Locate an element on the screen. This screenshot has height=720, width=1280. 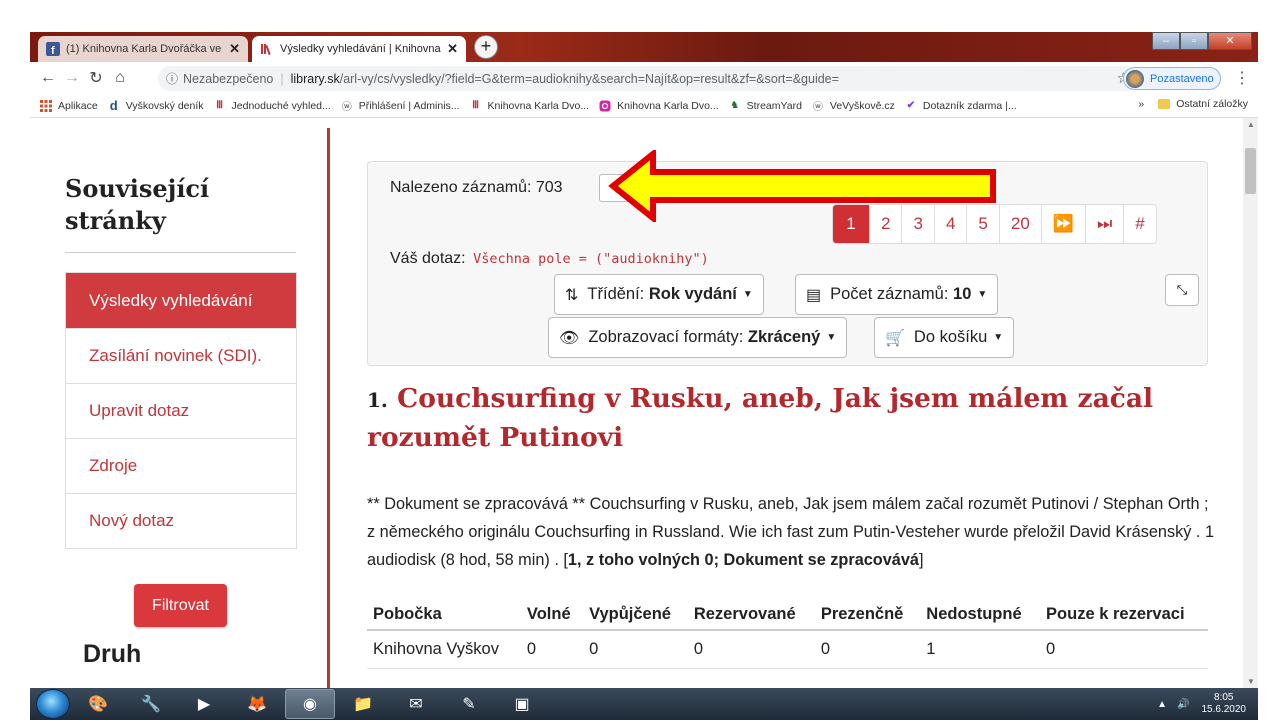
app-outlook-icon: ✉ is located at coordinates (416, 704).